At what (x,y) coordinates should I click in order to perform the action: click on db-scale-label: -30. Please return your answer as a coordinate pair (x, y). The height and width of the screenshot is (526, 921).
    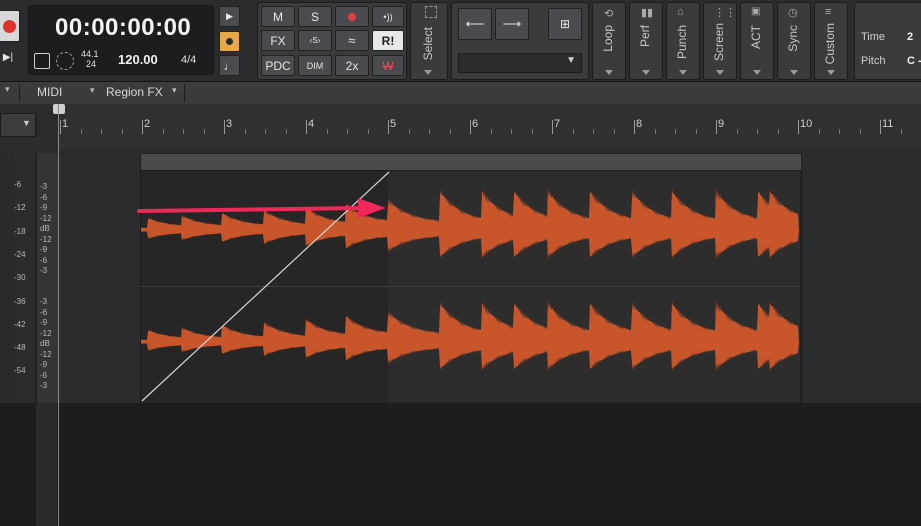
    Looking at the image, I should click on (20, 278).